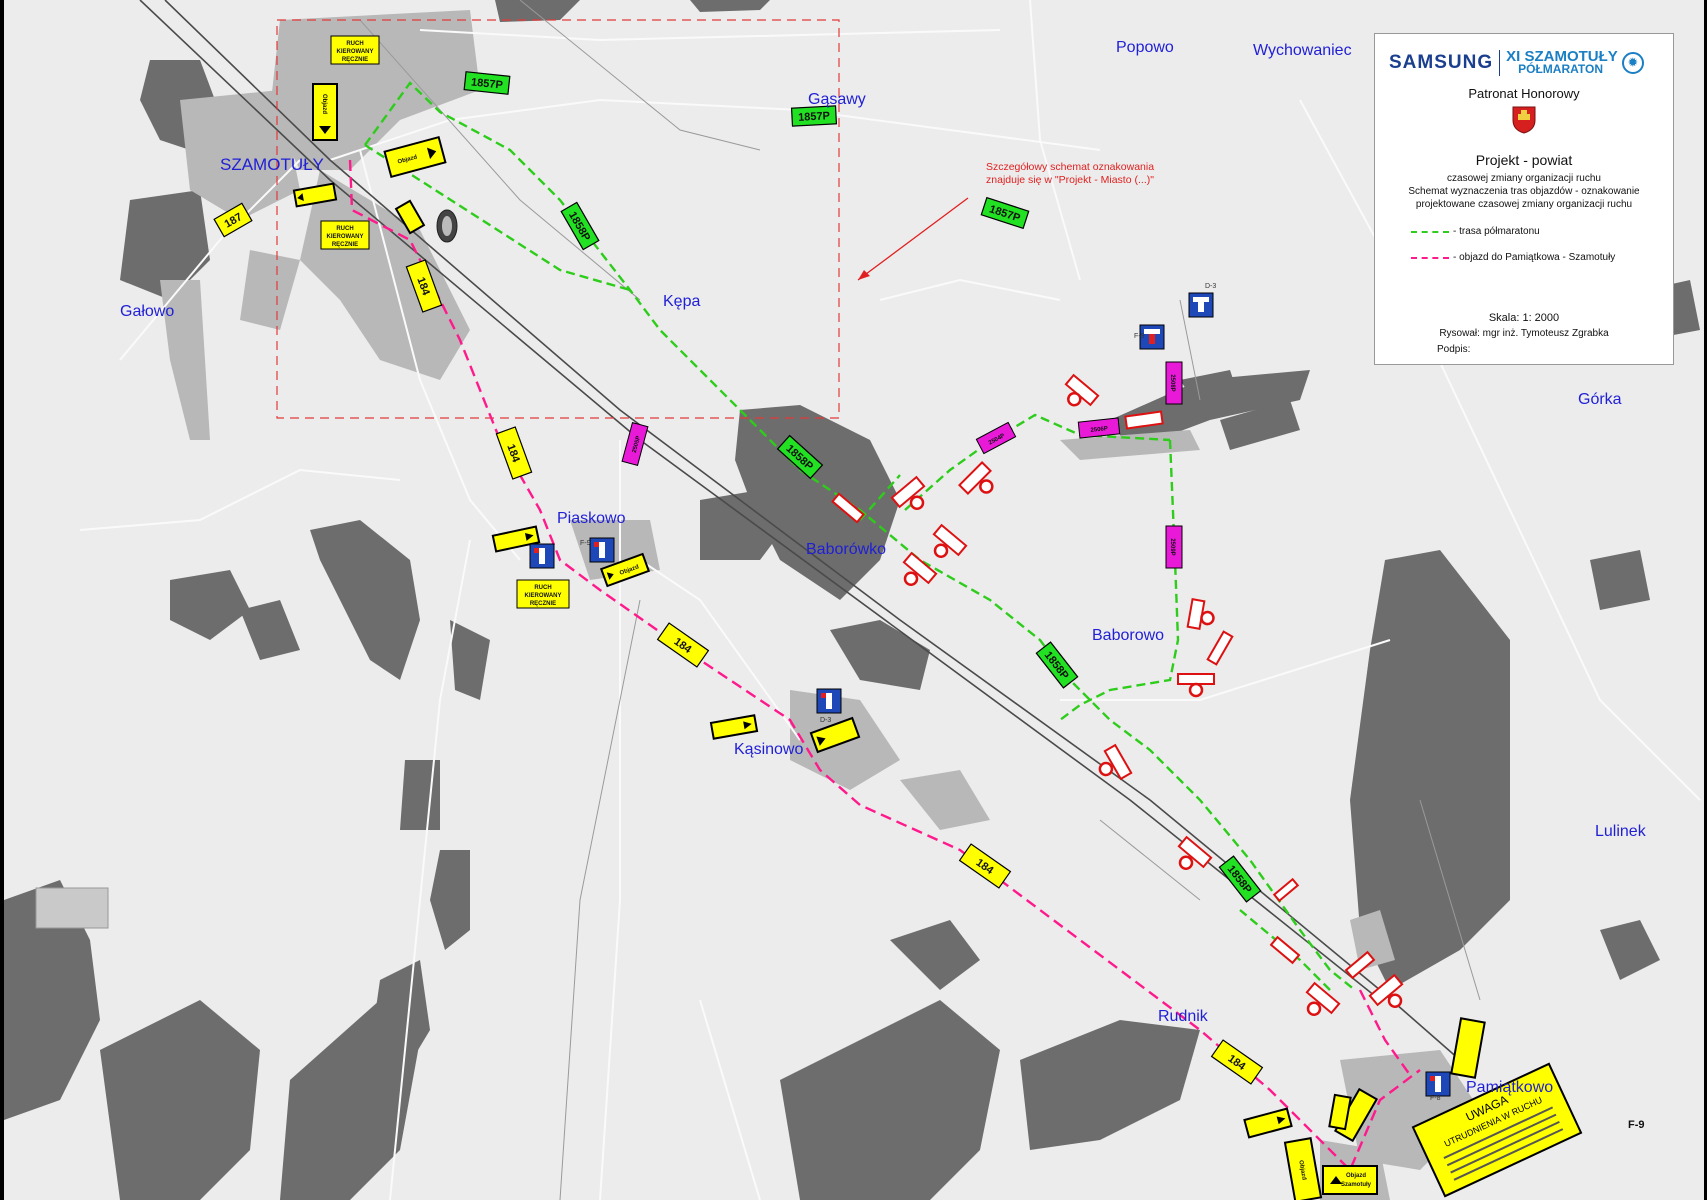  What do you see at coordinates (72, 908) in the screenshot?
I see `facility-block` at bounding box center [72, 908].